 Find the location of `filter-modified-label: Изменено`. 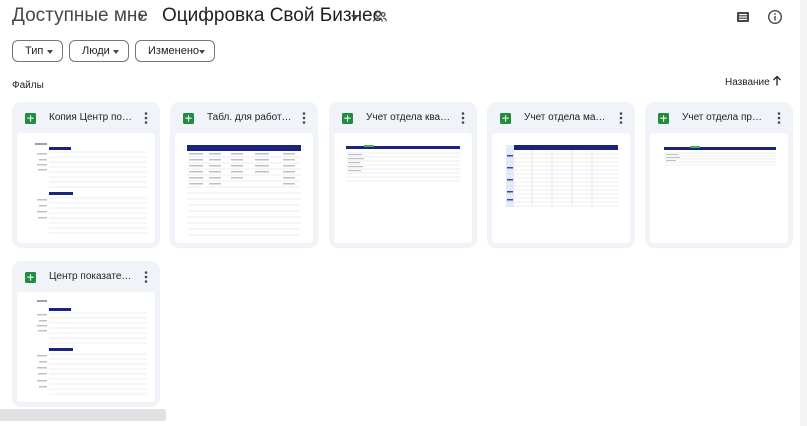

filter-modified-label: Изменено is located at coordinates (174, 51).